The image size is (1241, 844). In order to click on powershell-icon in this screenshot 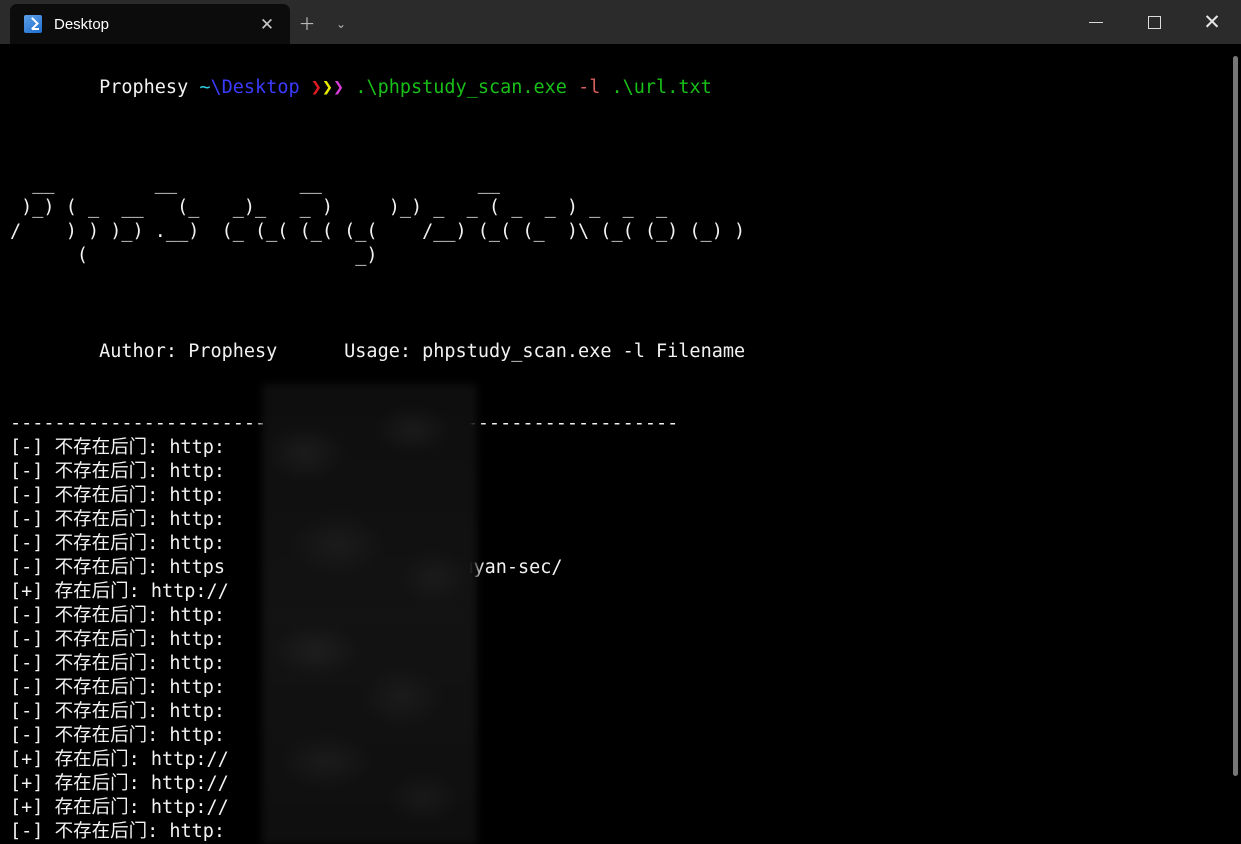, I will do `click(33, 24)`.